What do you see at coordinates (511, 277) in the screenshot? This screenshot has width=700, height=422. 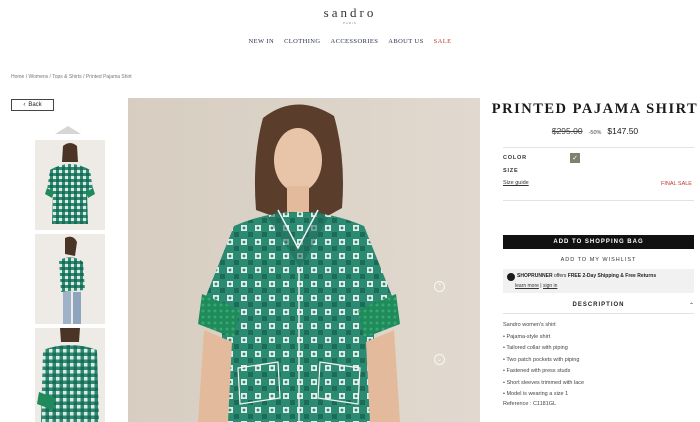 I see `shoprunner-logo-icon` at bounding box center [511, 277].